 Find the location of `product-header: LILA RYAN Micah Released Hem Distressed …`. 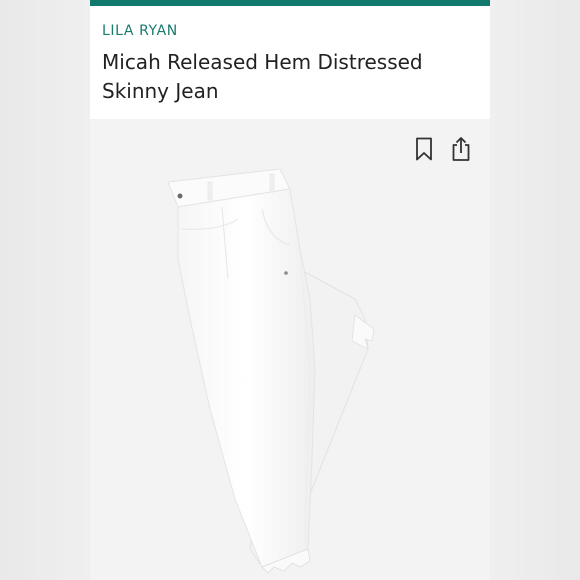

product-header: LILA RYAN Micah Released Hem Distressed … is located at coordinates (290, 62).